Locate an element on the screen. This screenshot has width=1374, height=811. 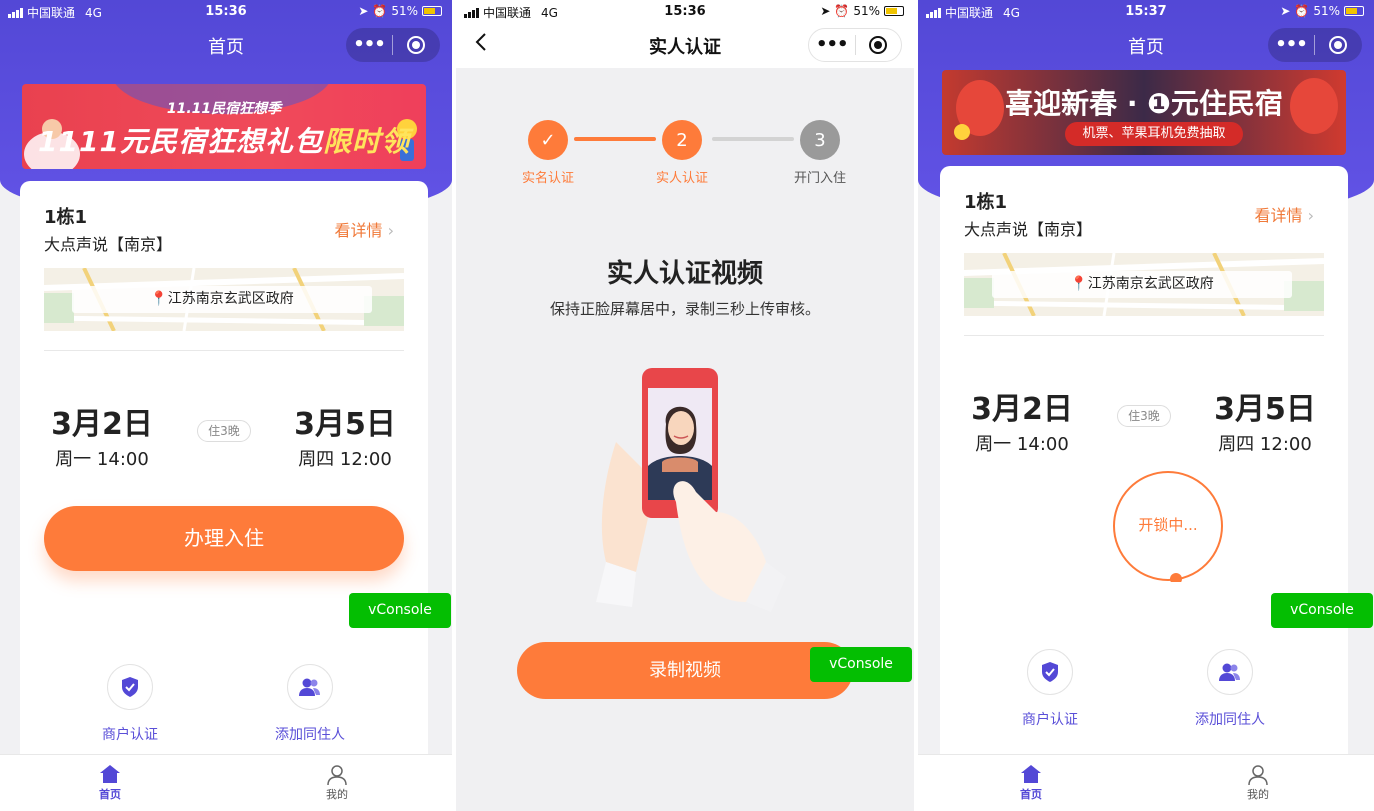
promo-banner: 喜迎新春 · ❶元住民宿 机票、苹果耳机免费抽取 is located at coordinates (1144, 112).